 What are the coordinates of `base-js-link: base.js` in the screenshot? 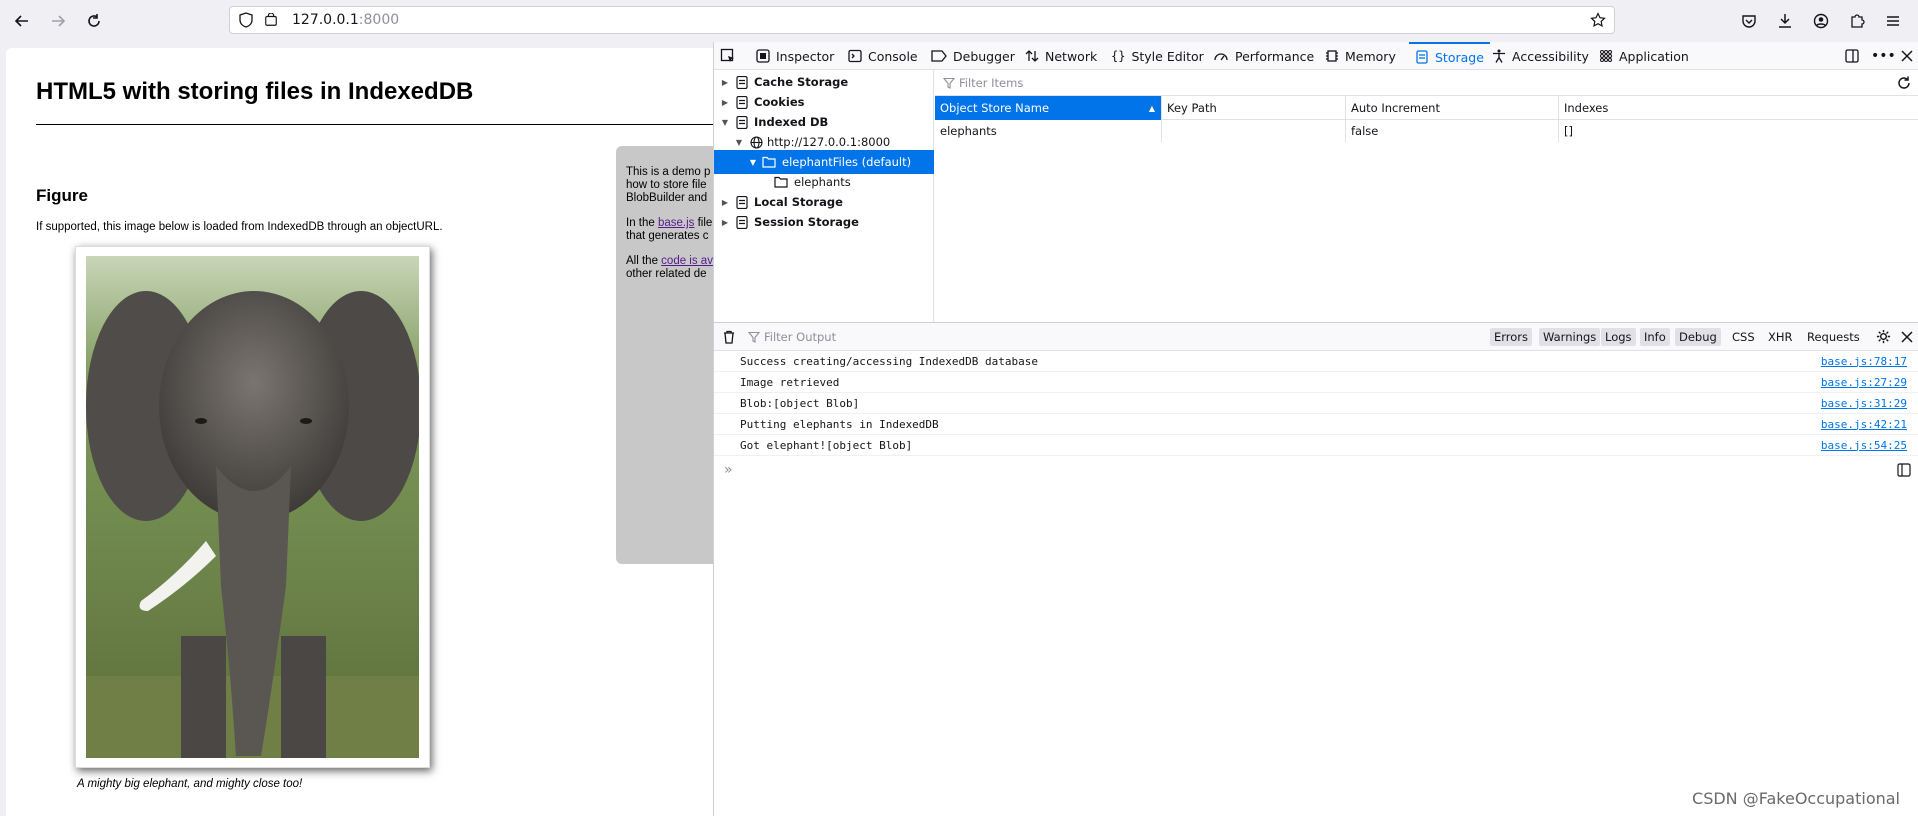 It's located at (676, 223).